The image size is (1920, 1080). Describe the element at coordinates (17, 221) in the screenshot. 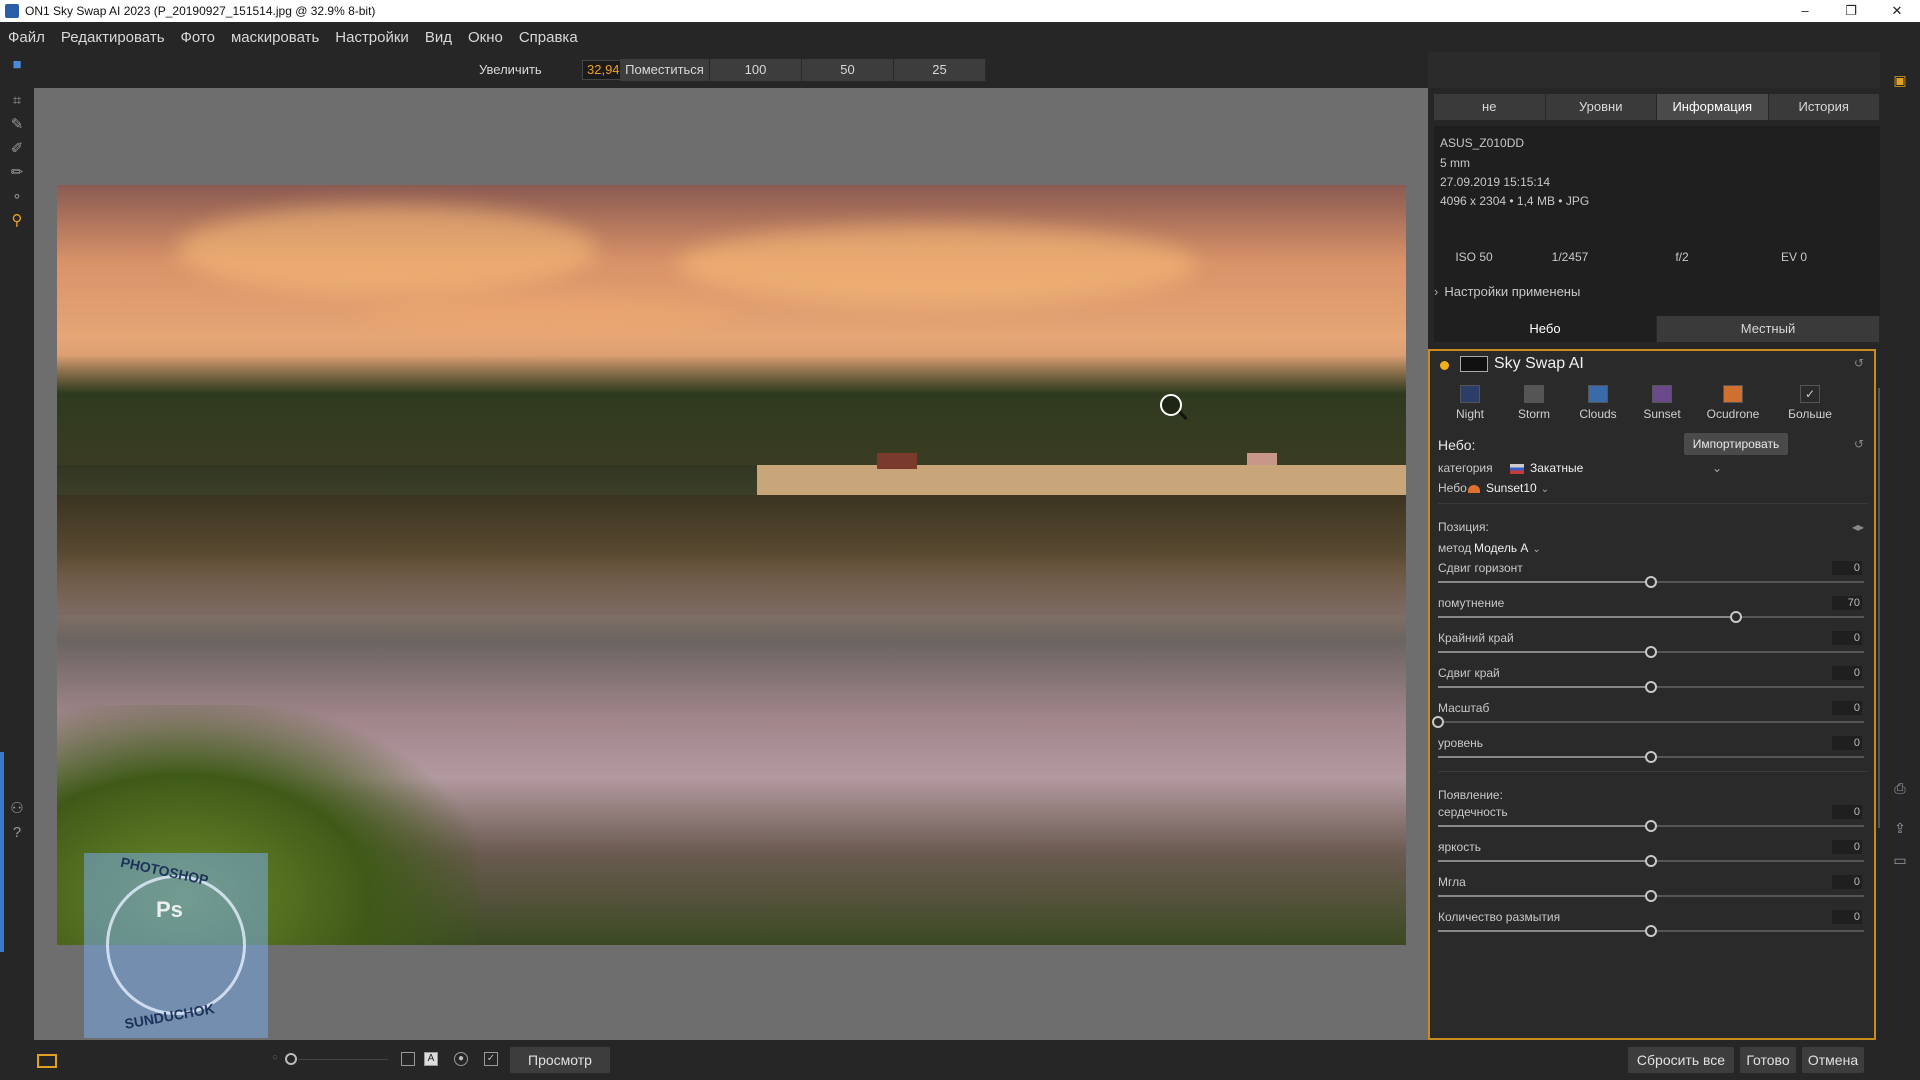

I see `zoom-tool-icon: ⚲` at that location.